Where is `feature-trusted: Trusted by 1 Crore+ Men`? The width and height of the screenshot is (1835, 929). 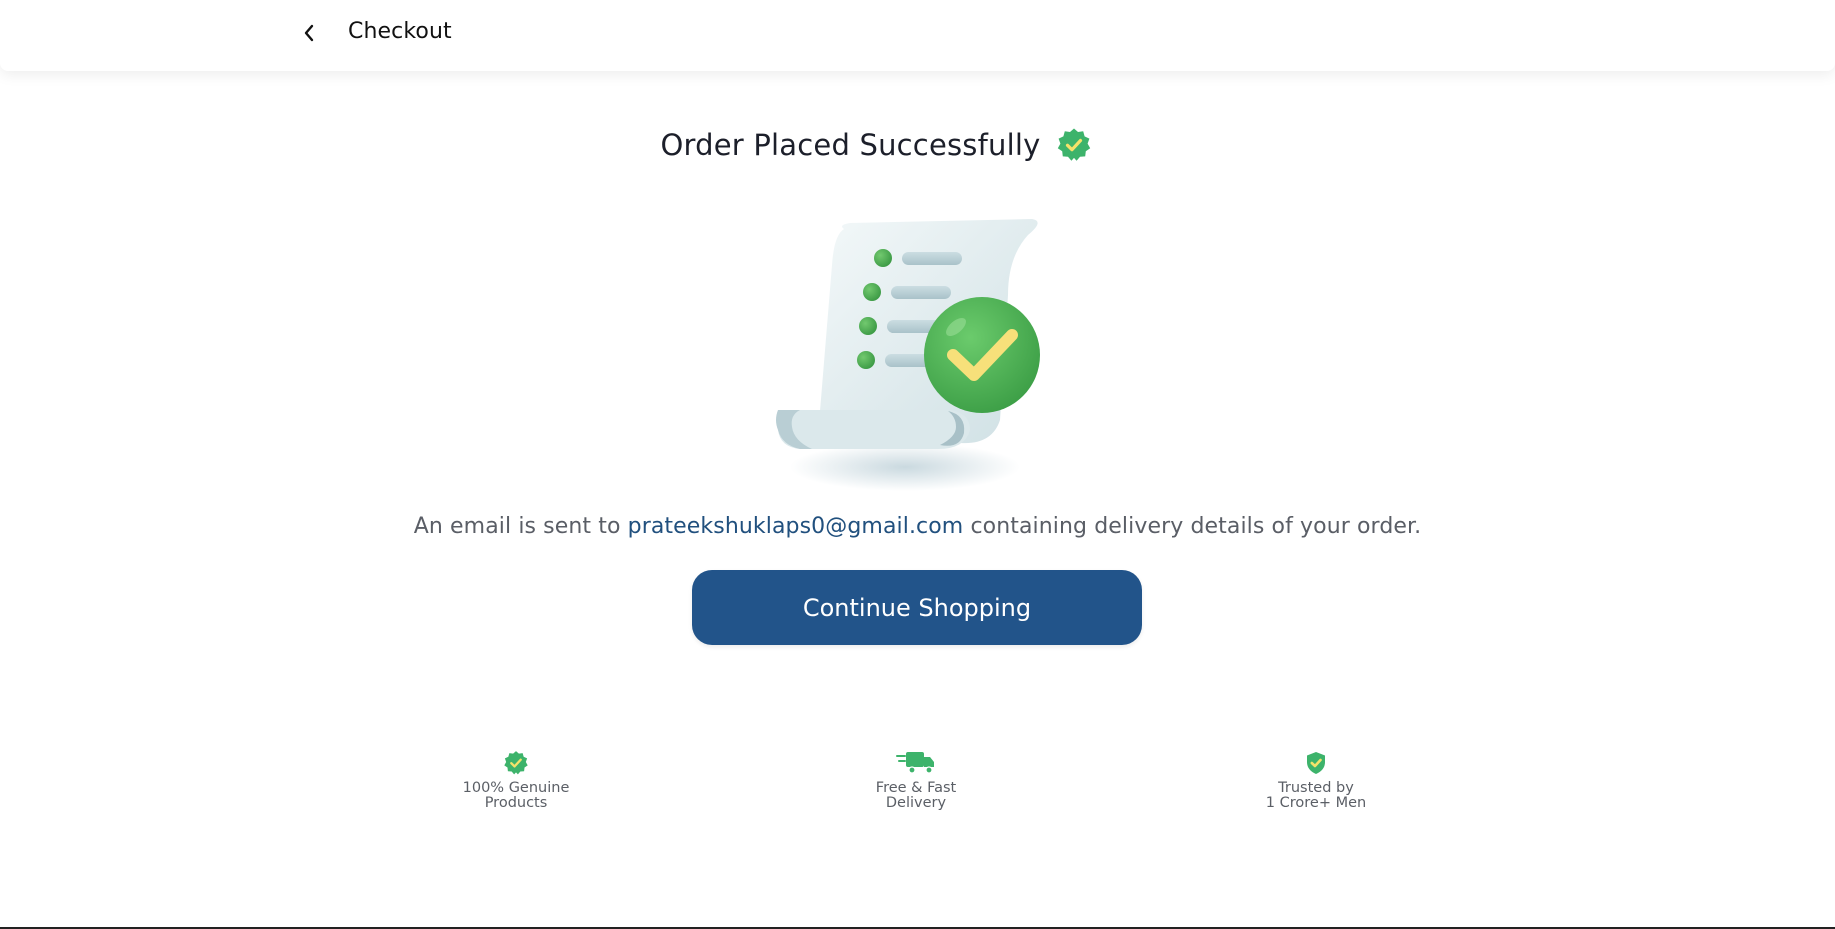
feature-trusted: Trusted by 1 Crore+ Men is located at coordinates (1316, 780).